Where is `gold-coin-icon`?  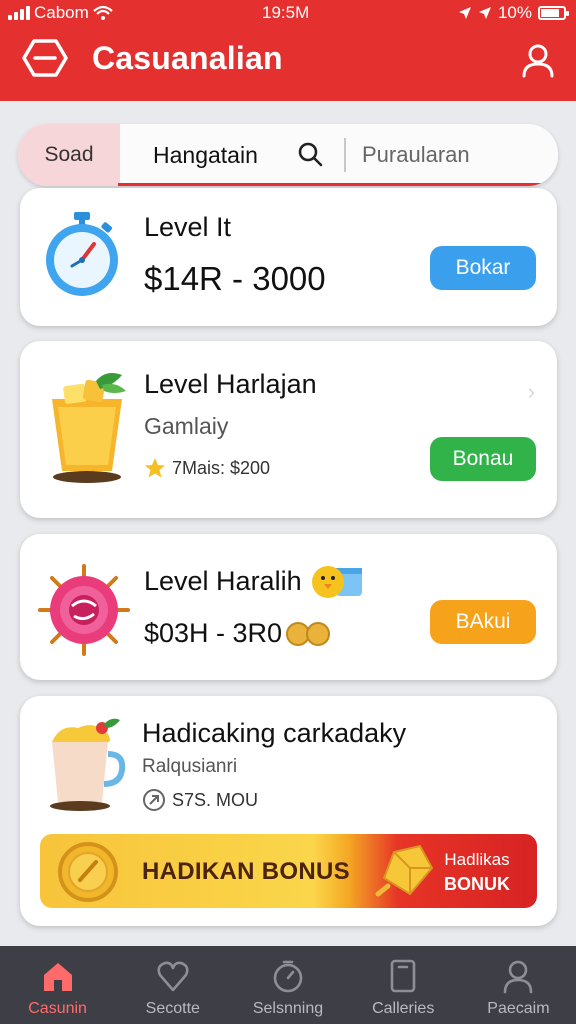 gold-coin-icon is located at coordinates (88, 872).